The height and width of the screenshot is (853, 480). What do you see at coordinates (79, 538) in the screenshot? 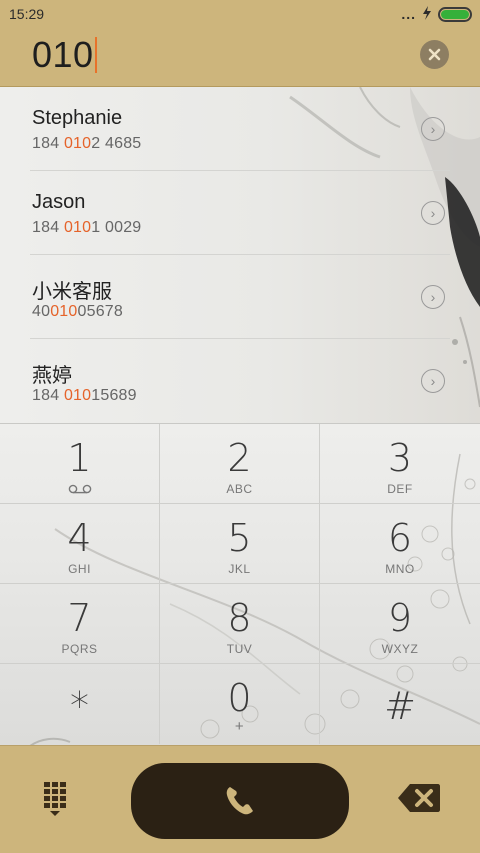
I see `key-digit: 4` at bounding box center [79, 538].